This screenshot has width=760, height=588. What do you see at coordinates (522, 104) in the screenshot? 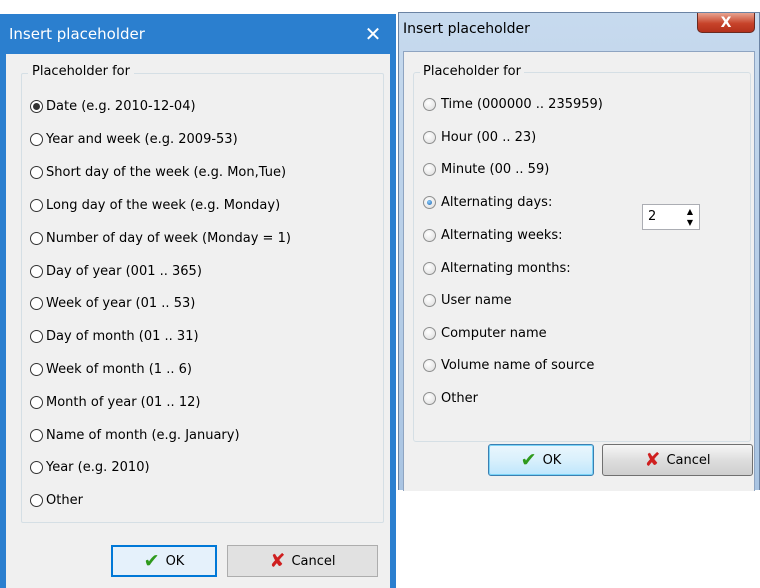
I see `radio-label: Time (000000 .. 235959)` at bounding box center [522, 104].